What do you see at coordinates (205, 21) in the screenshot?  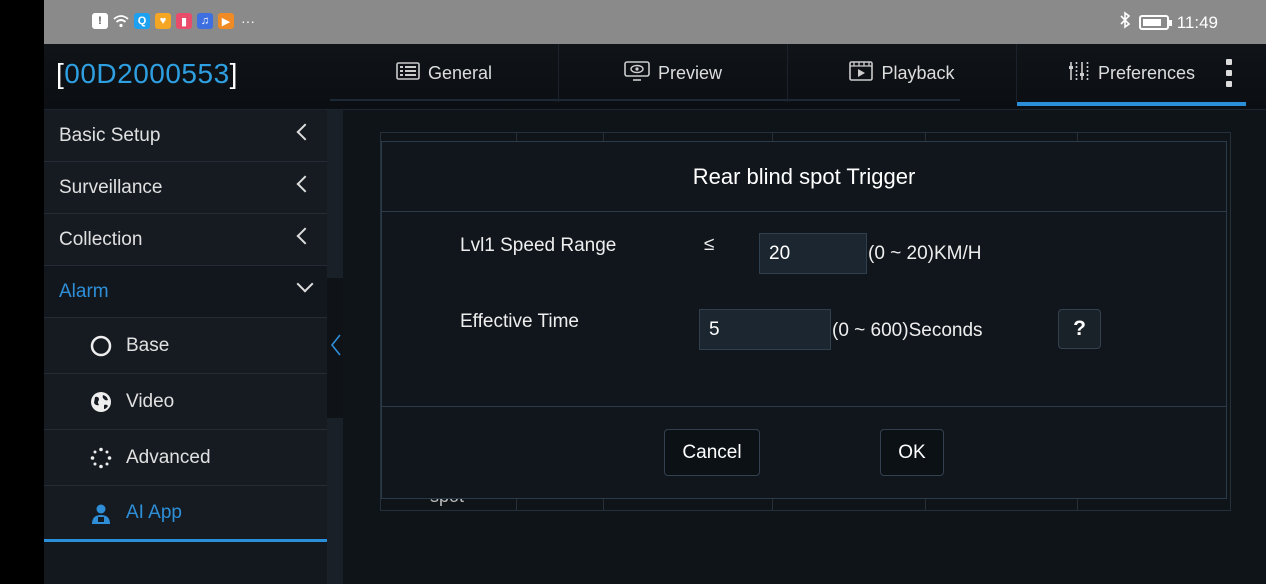 I see `app-music-icon: ♫` at bounding box center [205, 21].